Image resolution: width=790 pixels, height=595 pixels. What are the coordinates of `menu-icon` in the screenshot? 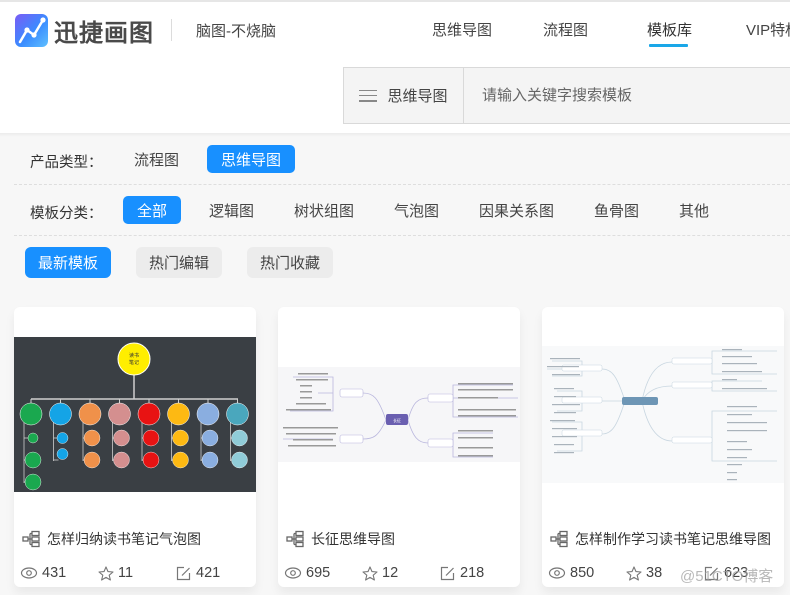 It's located at (368, 95).